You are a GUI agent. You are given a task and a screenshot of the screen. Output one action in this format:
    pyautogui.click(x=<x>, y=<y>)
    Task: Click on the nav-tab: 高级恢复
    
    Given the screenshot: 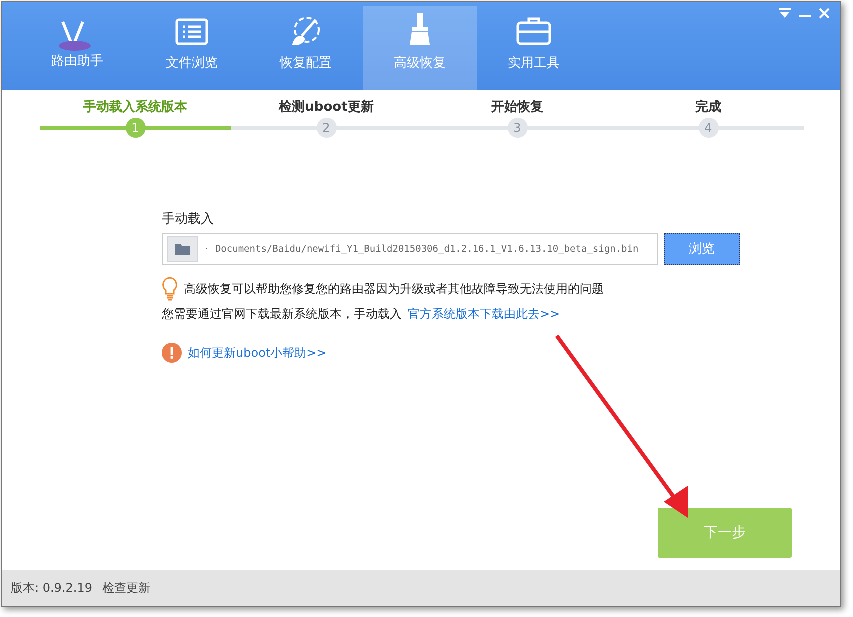 What is the action you would take?
    pyautogui.click(x=420, y=48)
    